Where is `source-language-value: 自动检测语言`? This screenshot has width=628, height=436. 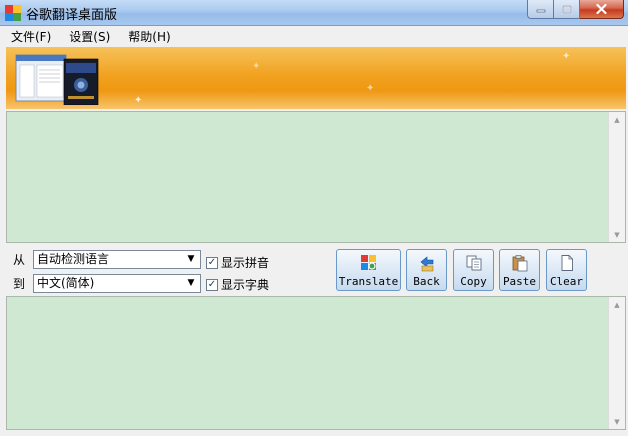
source-language-value: 自动检测语言 is located at coordinates (73, 259).